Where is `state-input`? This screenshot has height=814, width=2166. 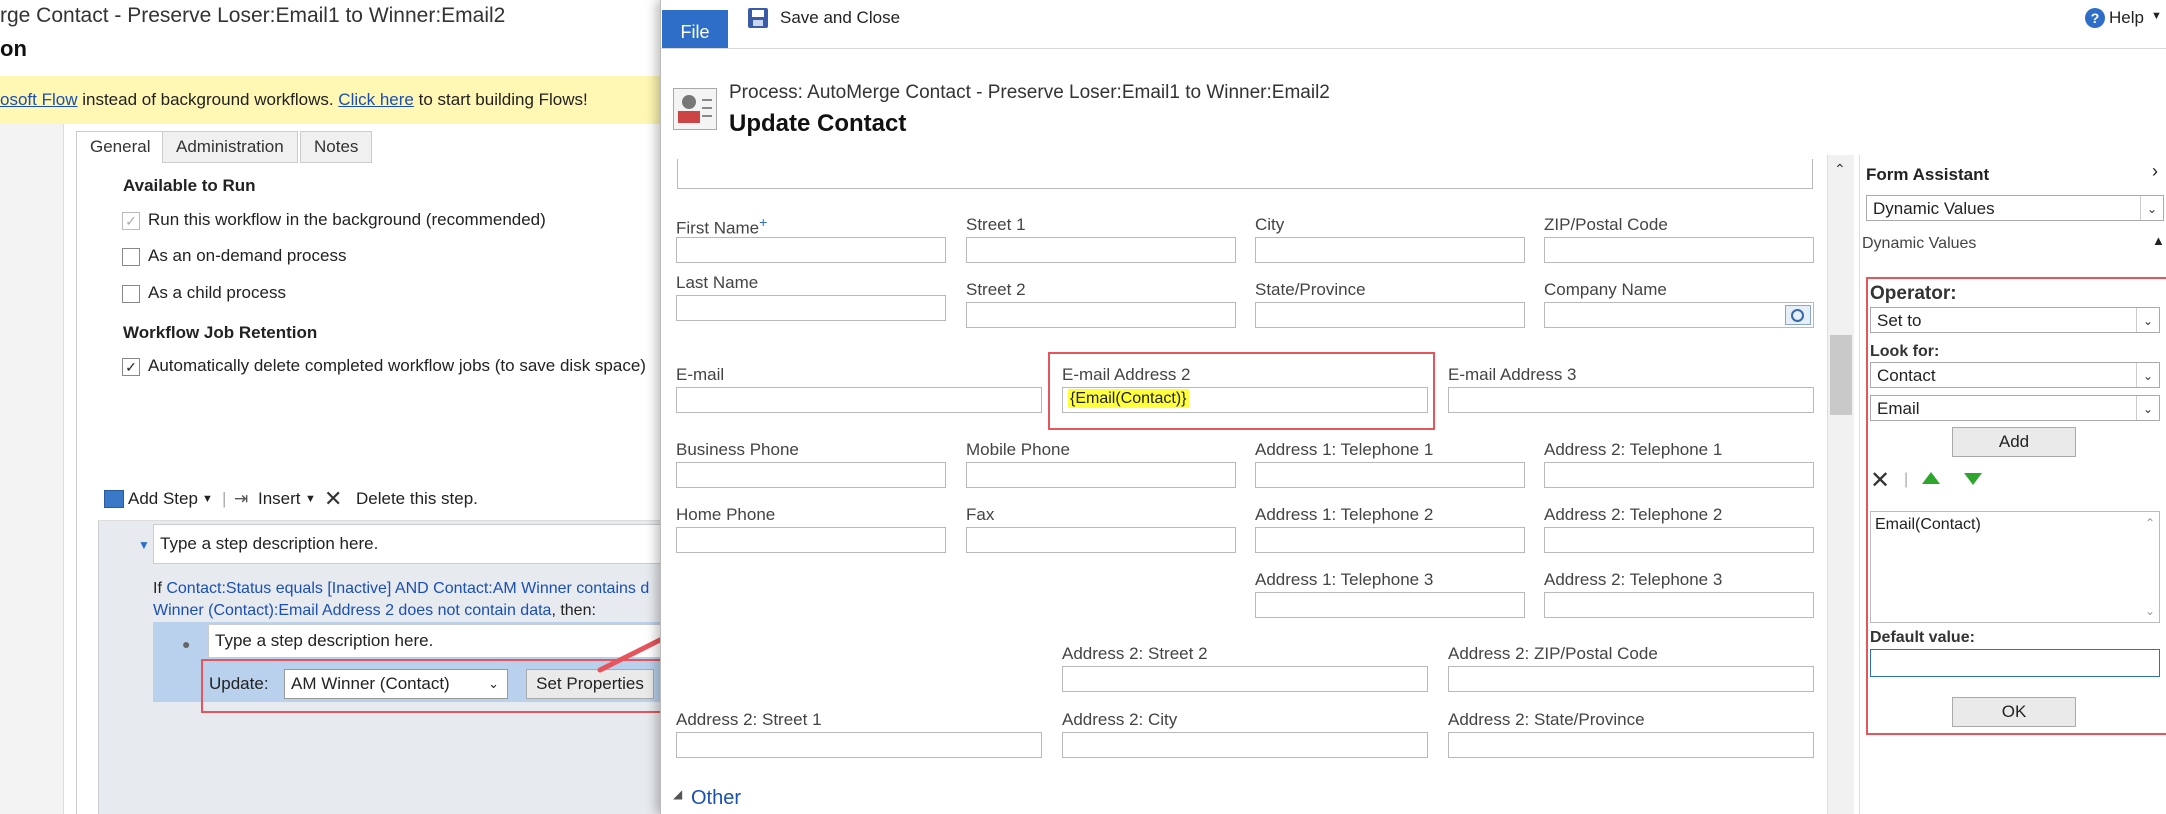 state-input is located at coordinates (1390, 315).